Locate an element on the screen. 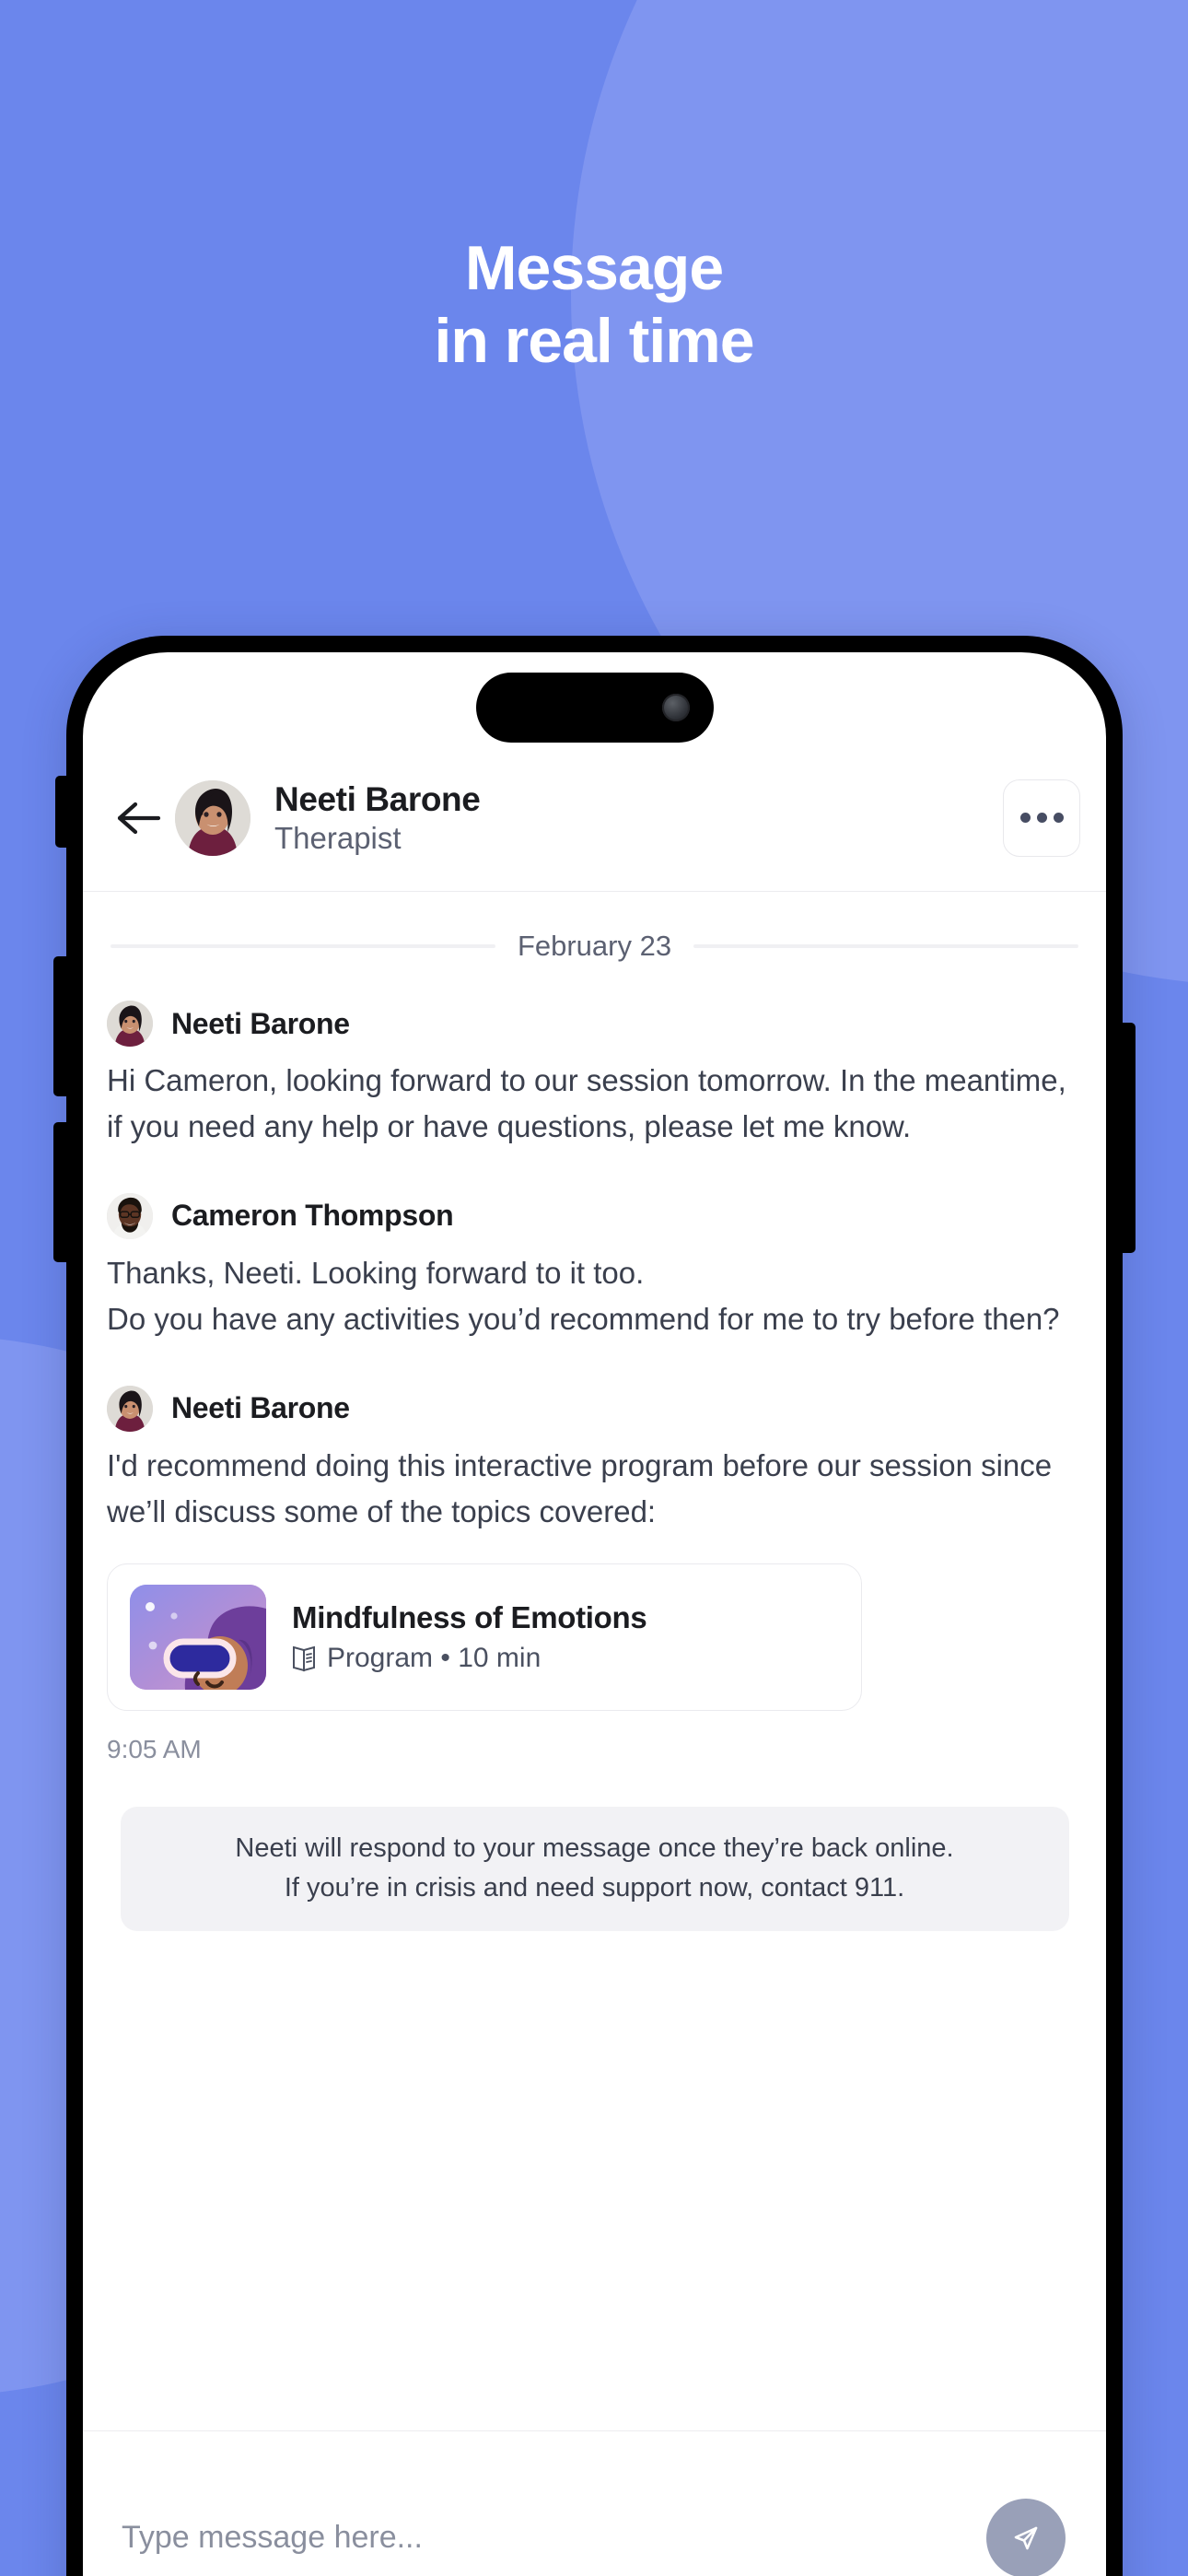 The width and height of the screenshot is (1188, 2576). headline-line-2: in real time is located at coordinates (594, 340).